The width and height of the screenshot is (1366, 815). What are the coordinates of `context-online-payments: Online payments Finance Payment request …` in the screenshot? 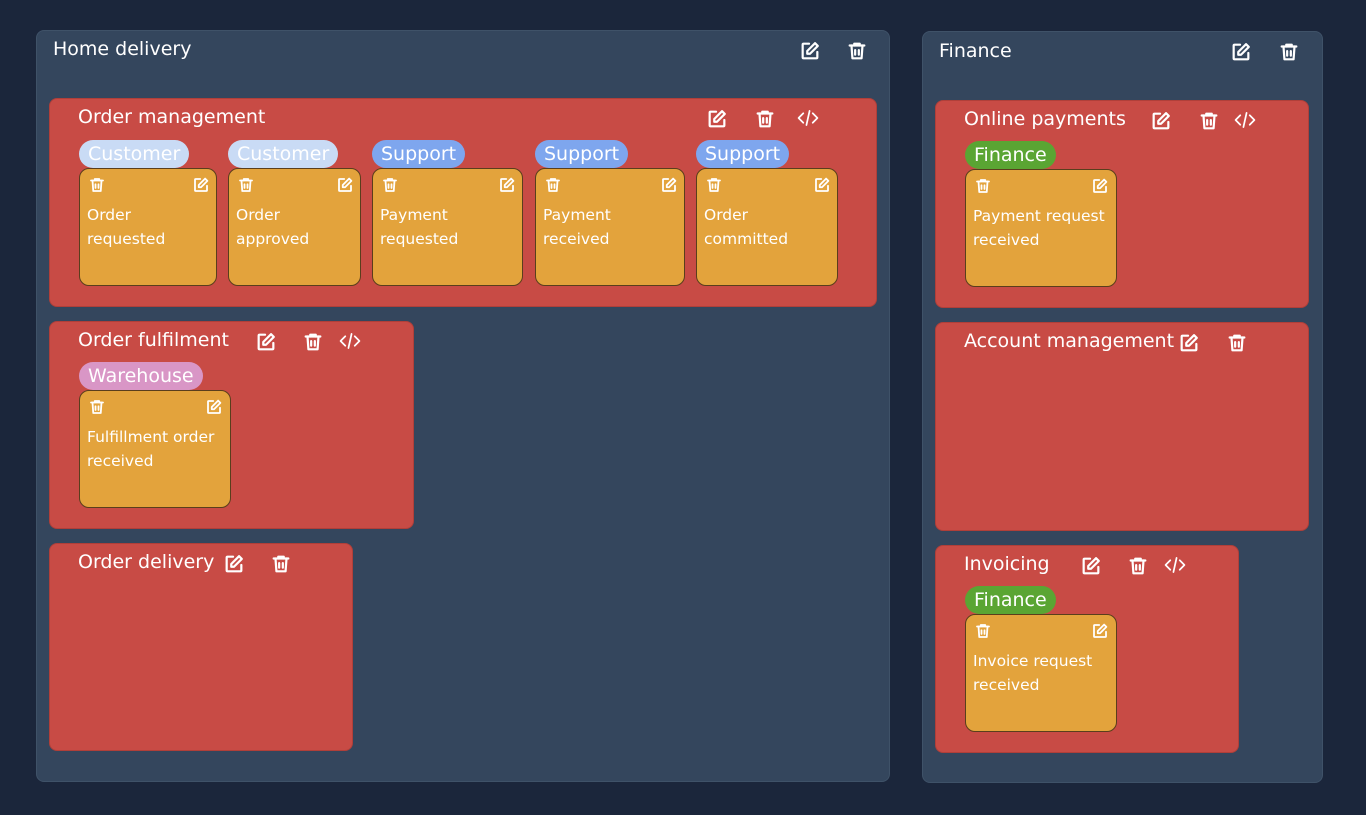 It's located at (1122, 204).